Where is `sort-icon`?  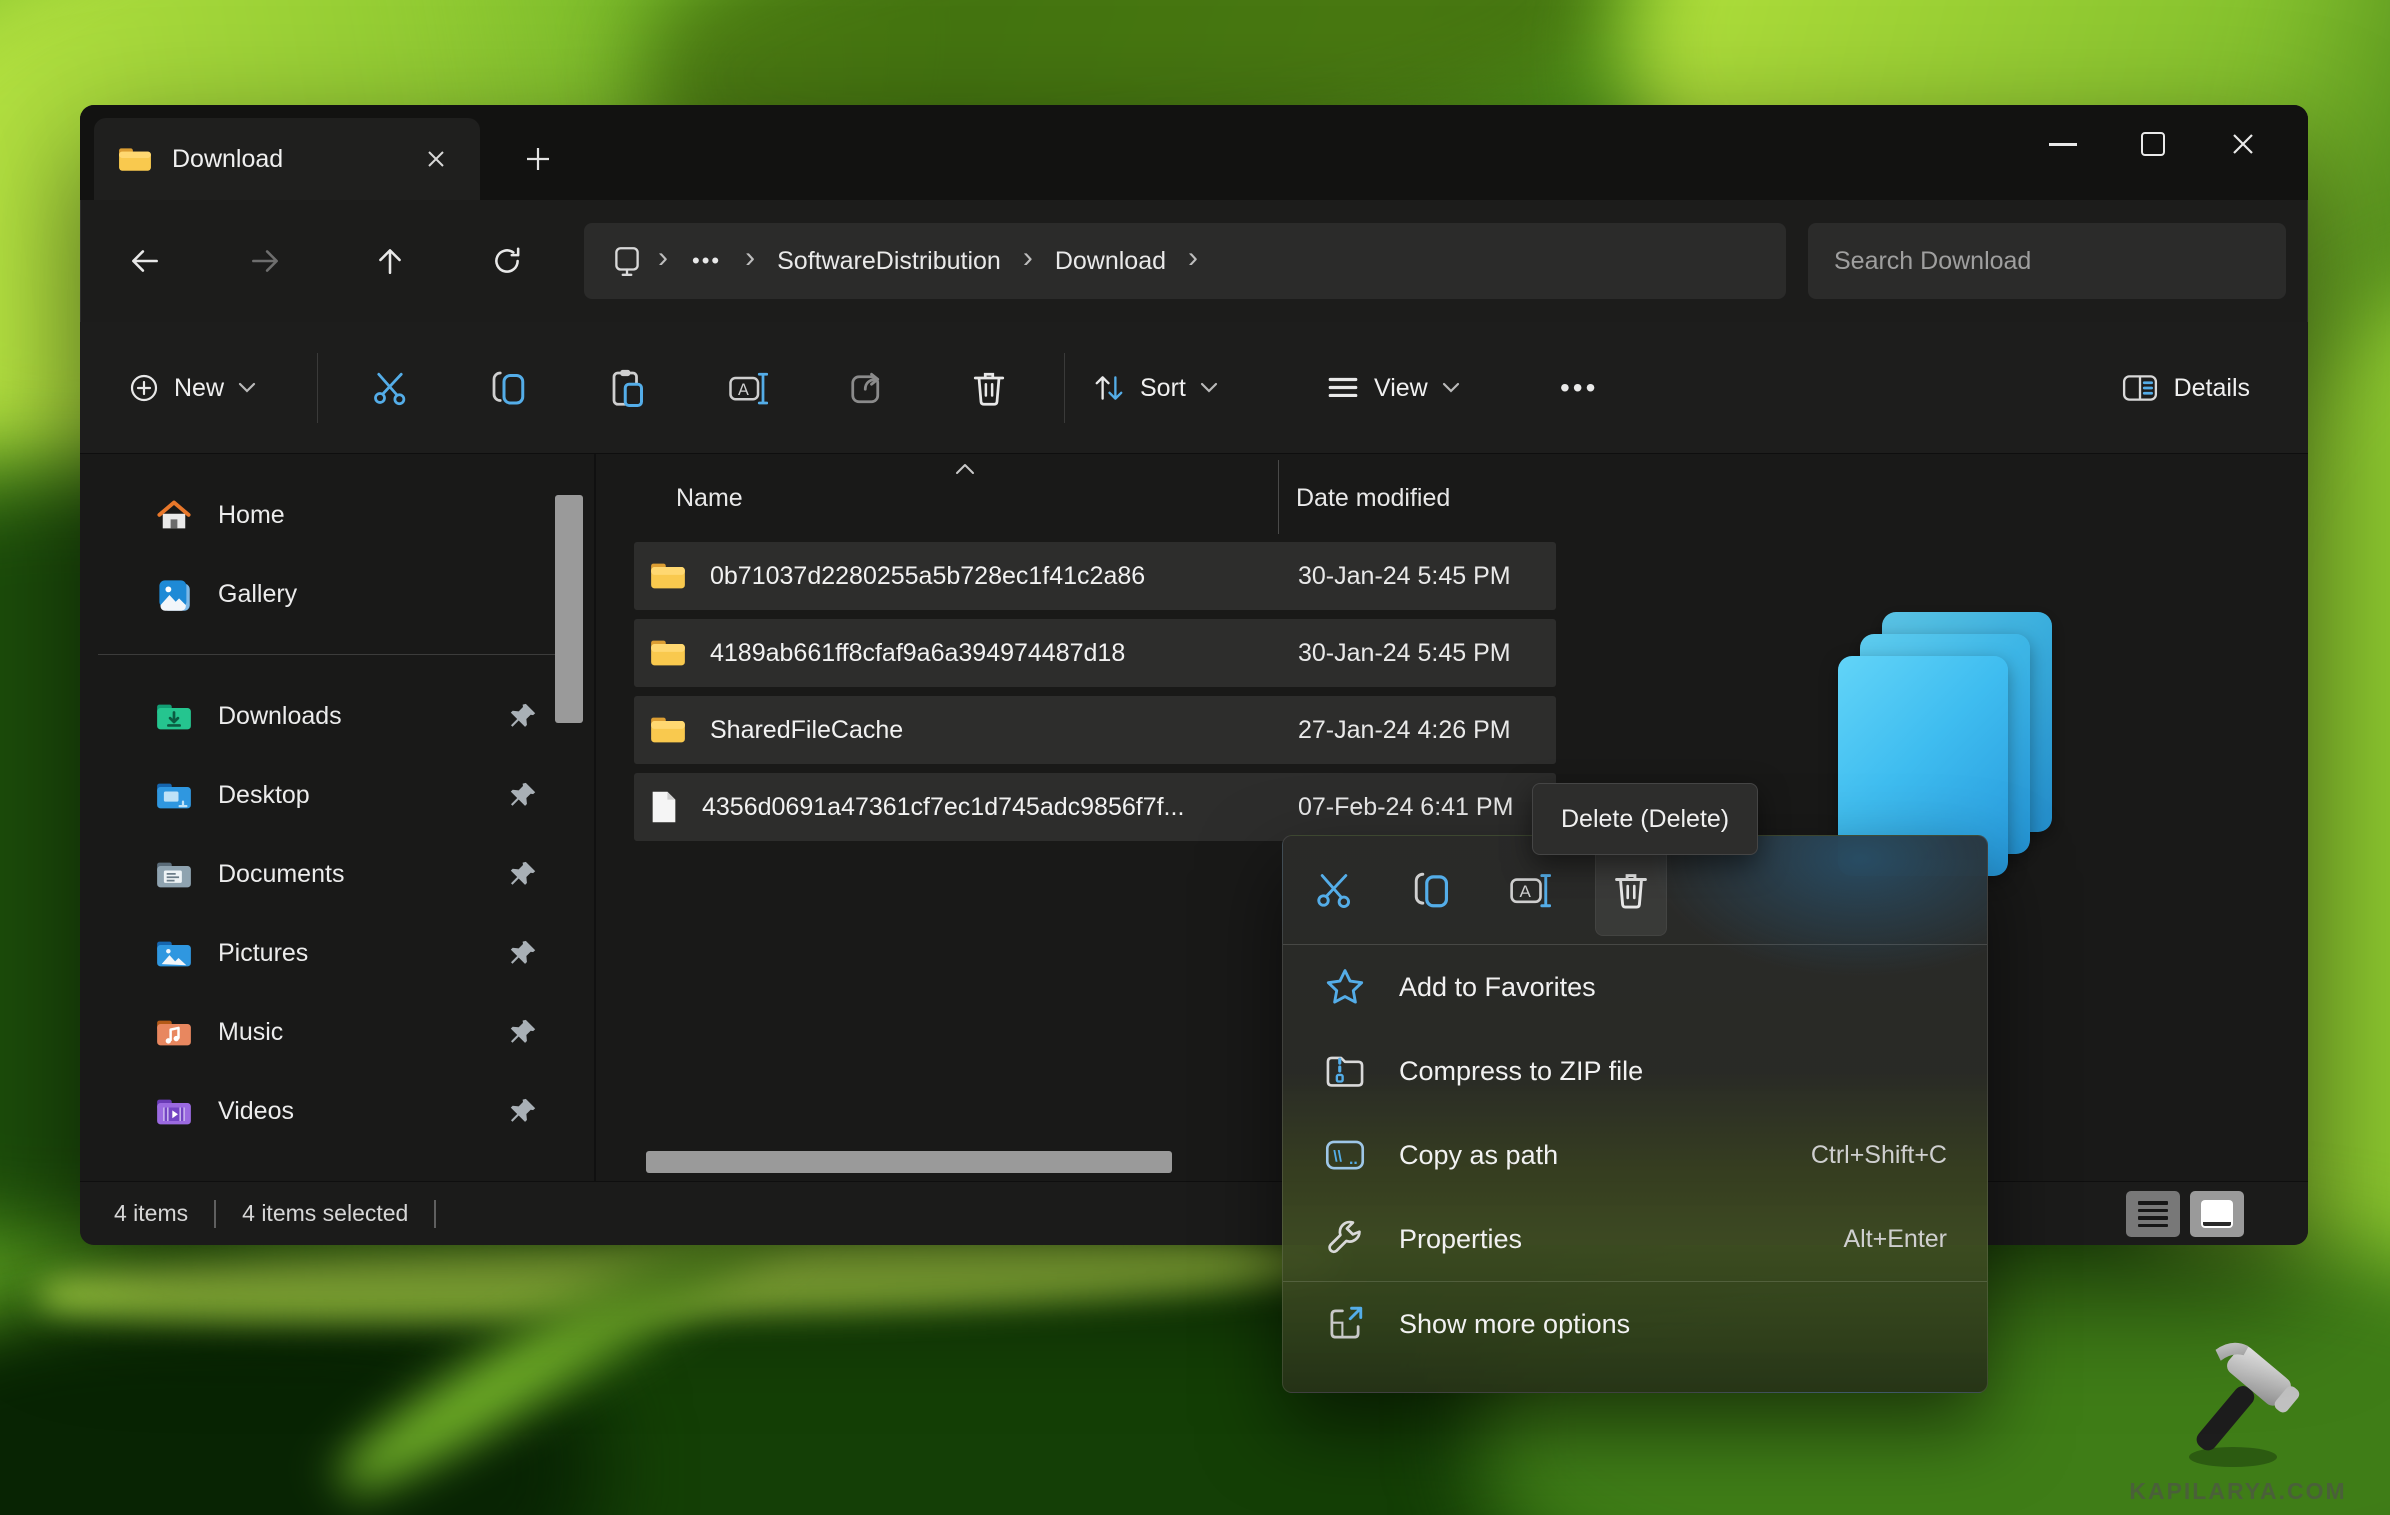 sort-icon is located at coordinates (1109, 388).